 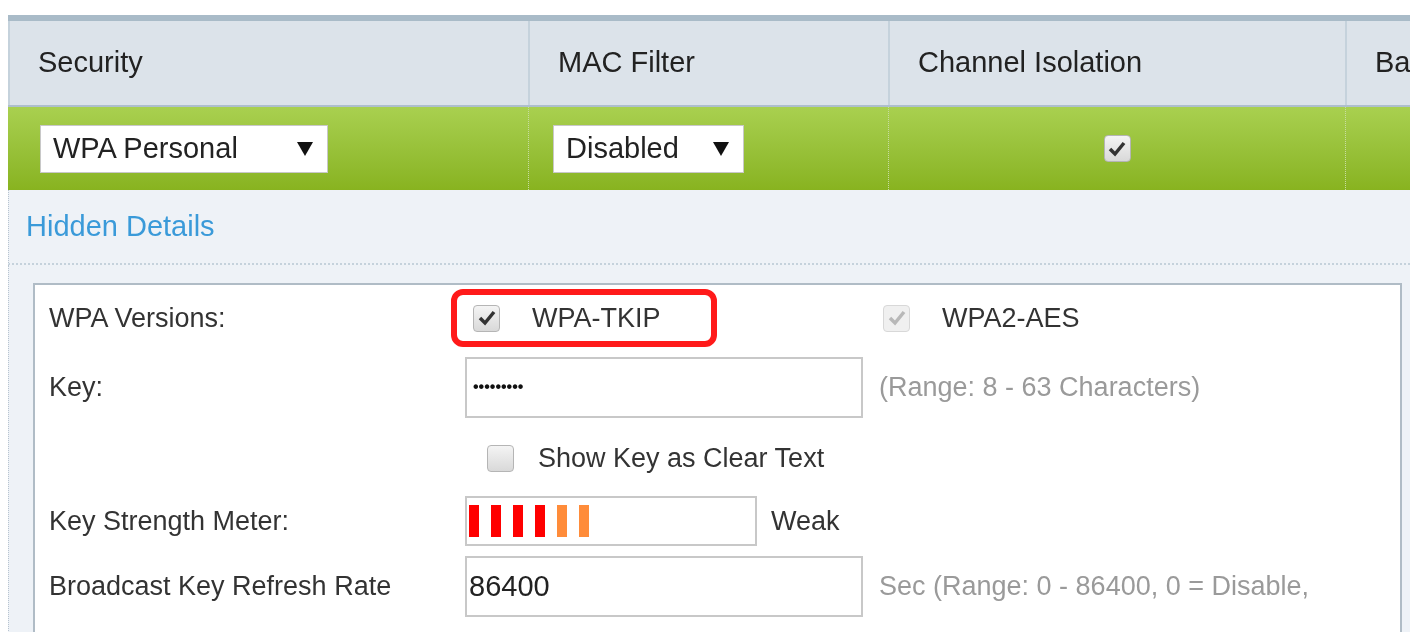 I want to click on hint-text: (Range: 8 - 63 Characters), so click(x=1040, y=387).